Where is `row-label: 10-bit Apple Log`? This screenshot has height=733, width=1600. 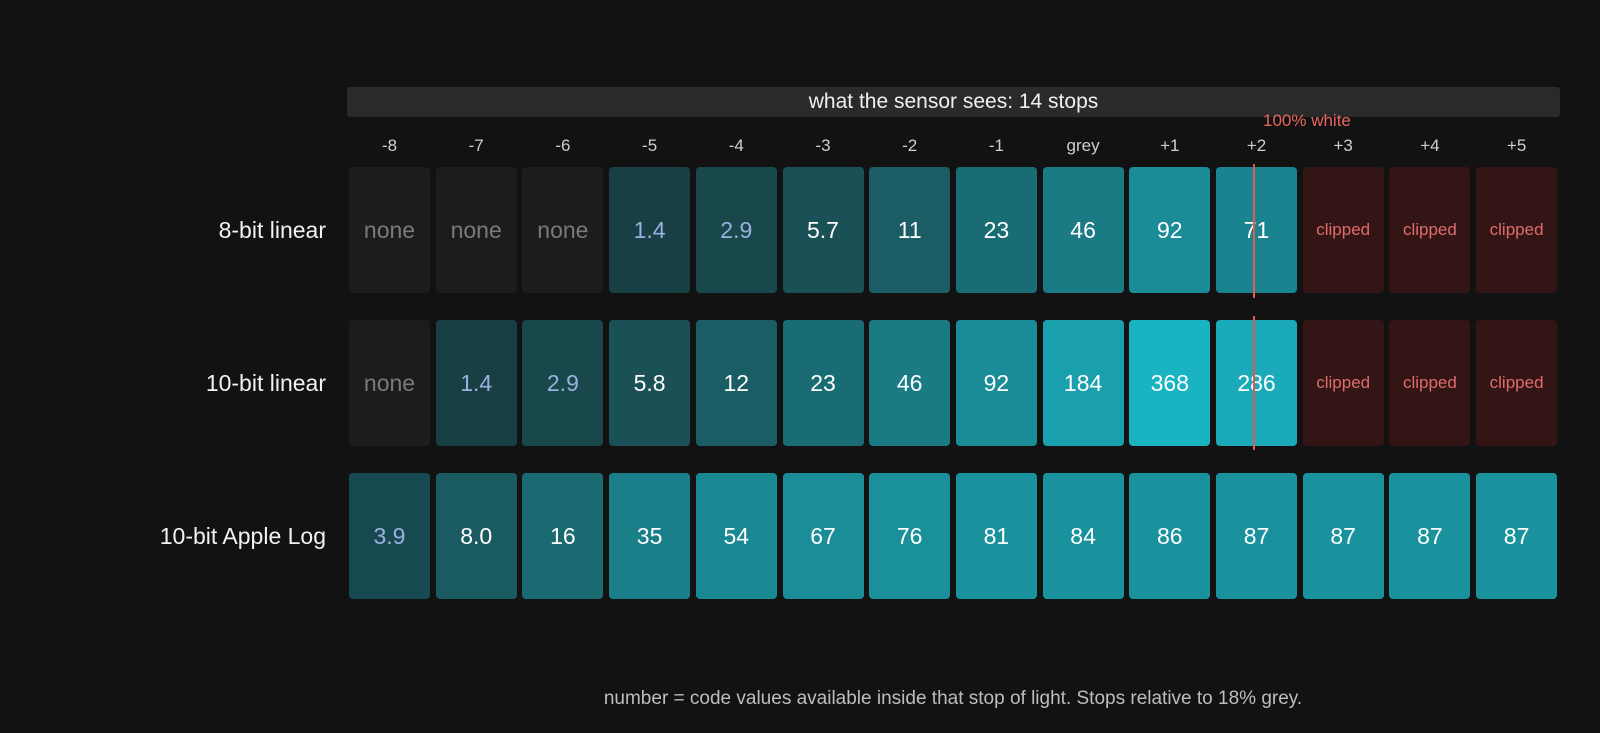
row-label: 10-bit Apple Log is located at coordinates (242, 536).